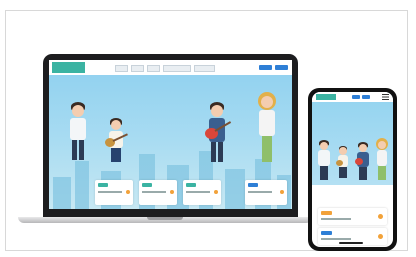 The width and height of the screenshot is (416, 257). What do you see at coordinates (385, 97) in the screenshot?
I see `hamburger-menu-icon` at bounding box center [385, 97].